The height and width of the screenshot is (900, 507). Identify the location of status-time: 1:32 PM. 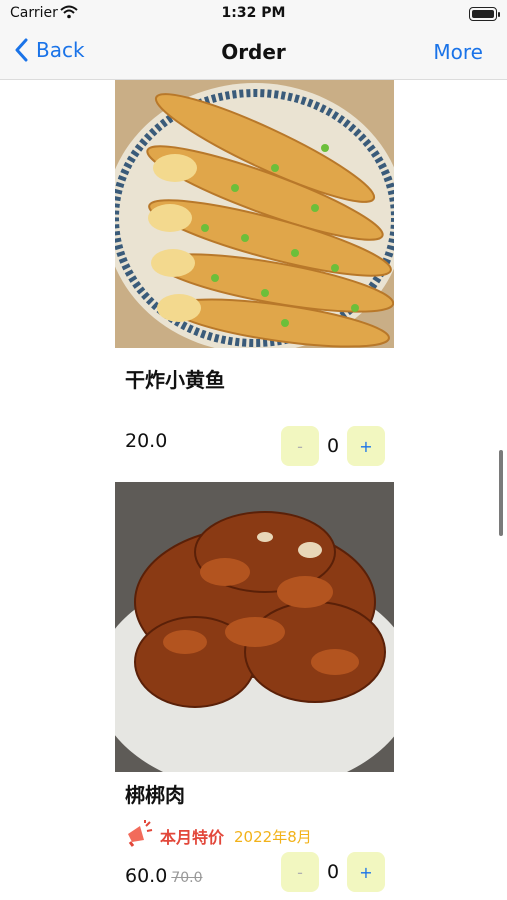
(253, 13).